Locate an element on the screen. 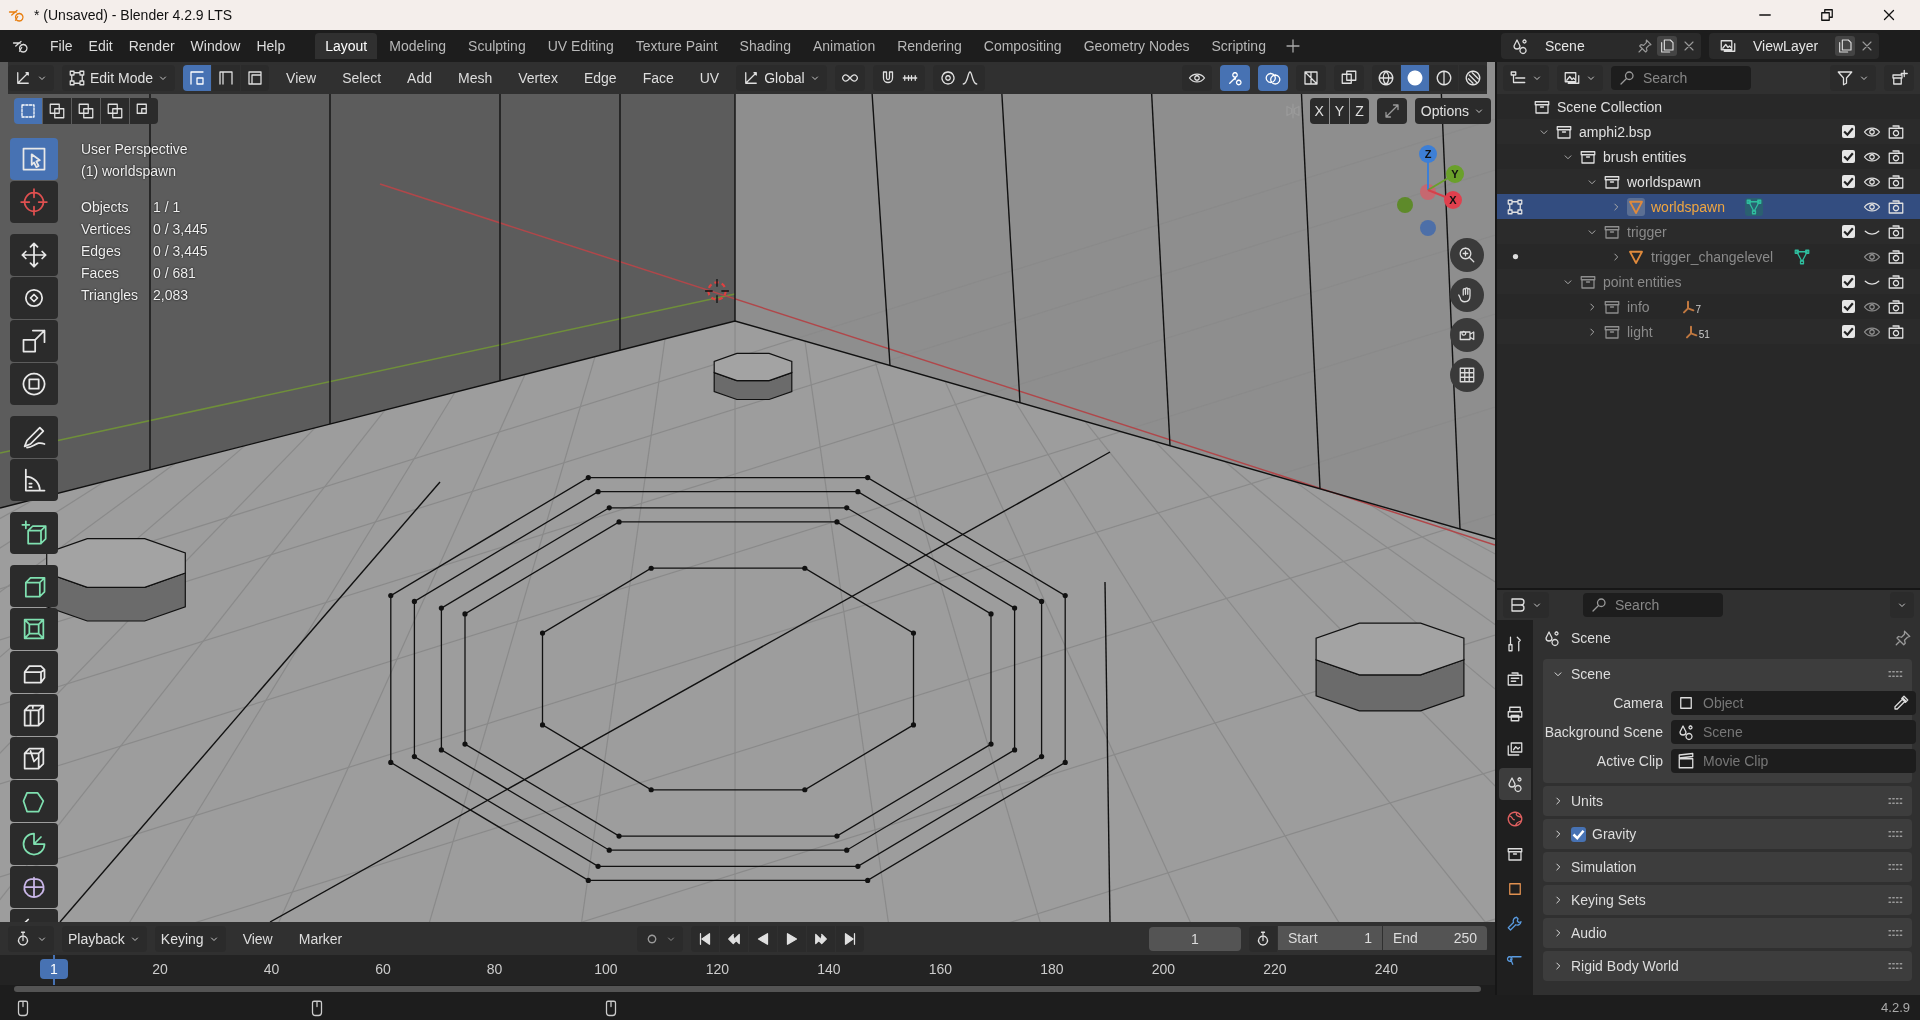 Image resolution: width=1920 pixels, height=1020 pixels. end-frame-field: End 250 is located at coordinates (1435, 937).